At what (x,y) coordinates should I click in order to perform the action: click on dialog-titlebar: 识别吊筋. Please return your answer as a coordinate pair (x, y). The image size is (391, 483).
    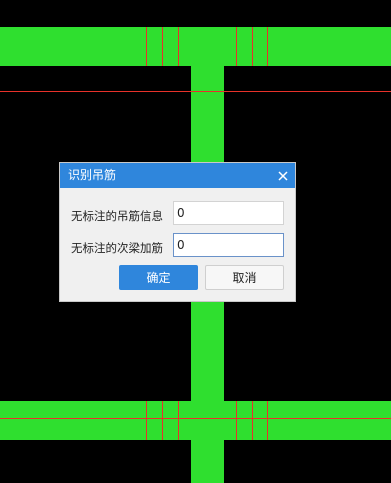
    Looking at the image, I should click on (177, 175).